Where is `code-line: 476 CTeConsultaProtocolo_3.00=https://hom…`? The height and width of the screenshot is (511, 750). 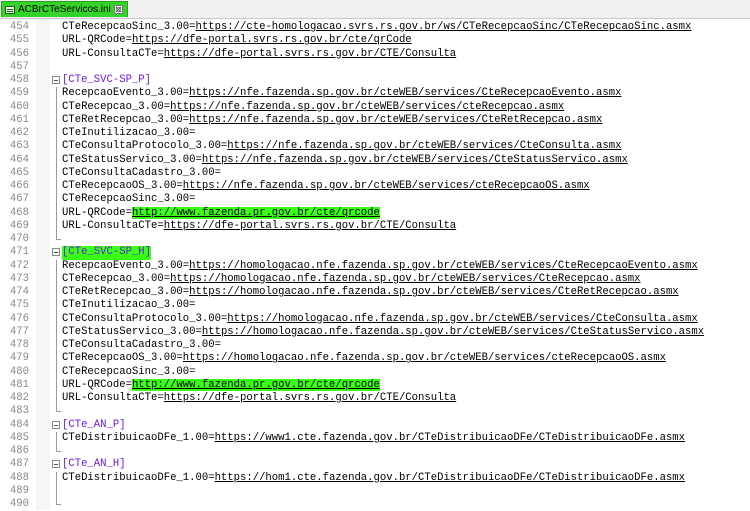 code-line: 476 CTeConsultaProtocolo_3.00=https://hom… is located at coordinates (375, 319).